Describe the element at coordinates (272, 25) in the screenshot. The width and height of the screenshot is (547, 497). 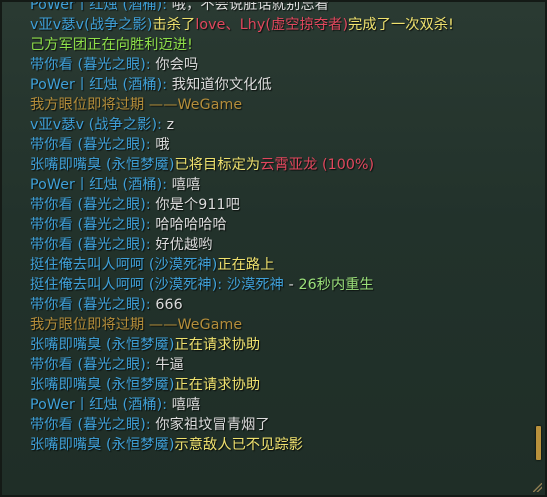
I see `chat-enemy-name-text: love、Lhy(虚空掠夺者)` at that location.